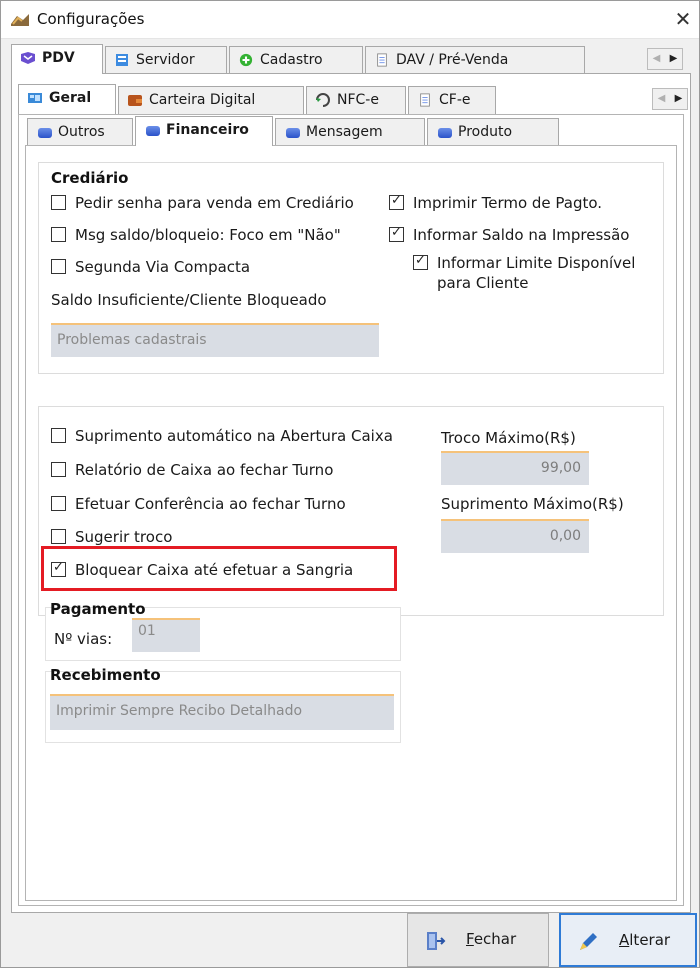  Describe the element at coordinates (80, 132) in the screenshot. I see `tab-outros: Outros` at that location.